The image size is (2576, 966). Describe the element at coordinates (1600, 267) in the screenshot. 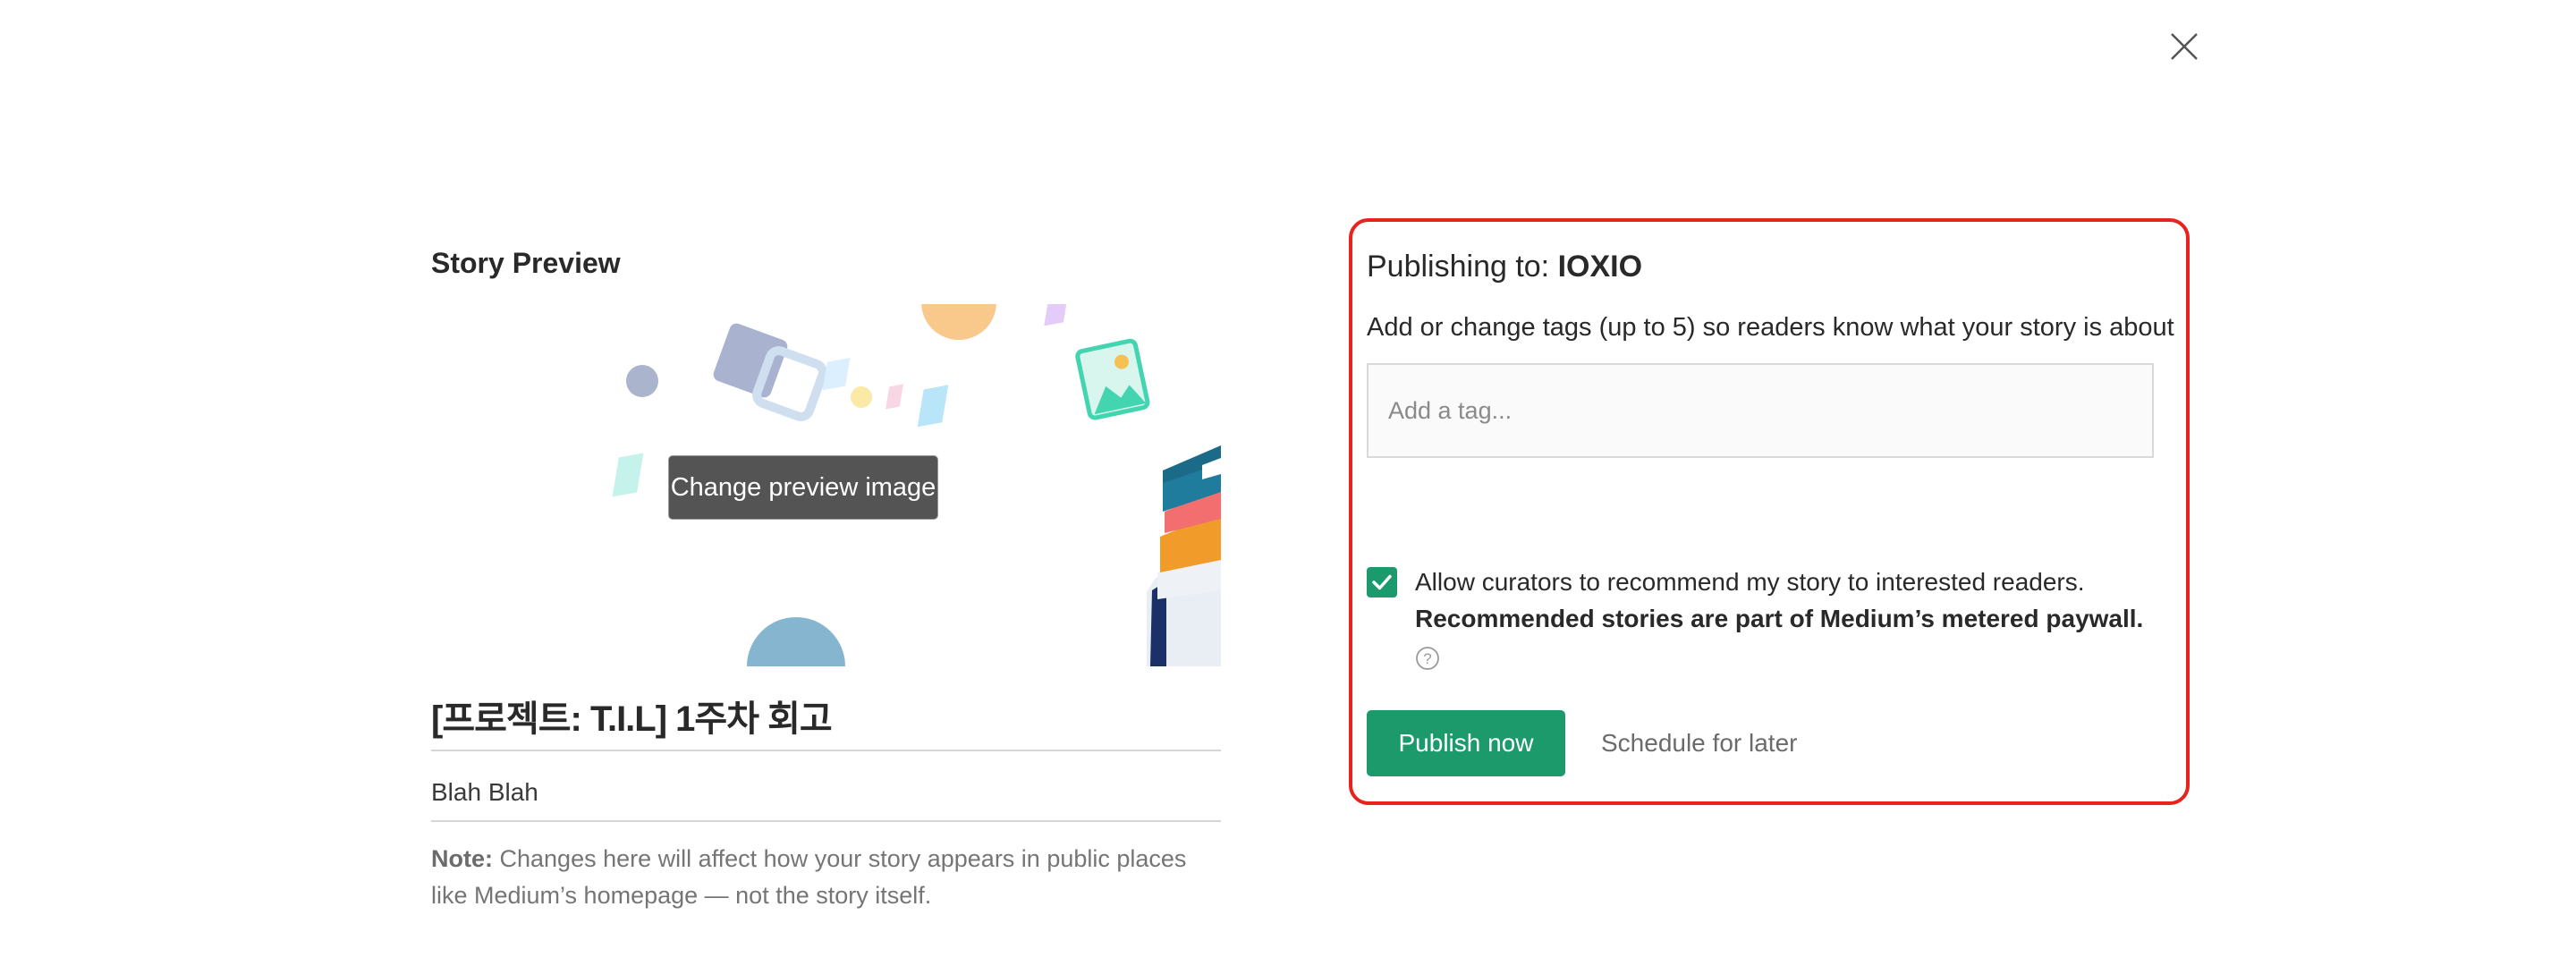

I see `publication-name: IOXIO` at that location.